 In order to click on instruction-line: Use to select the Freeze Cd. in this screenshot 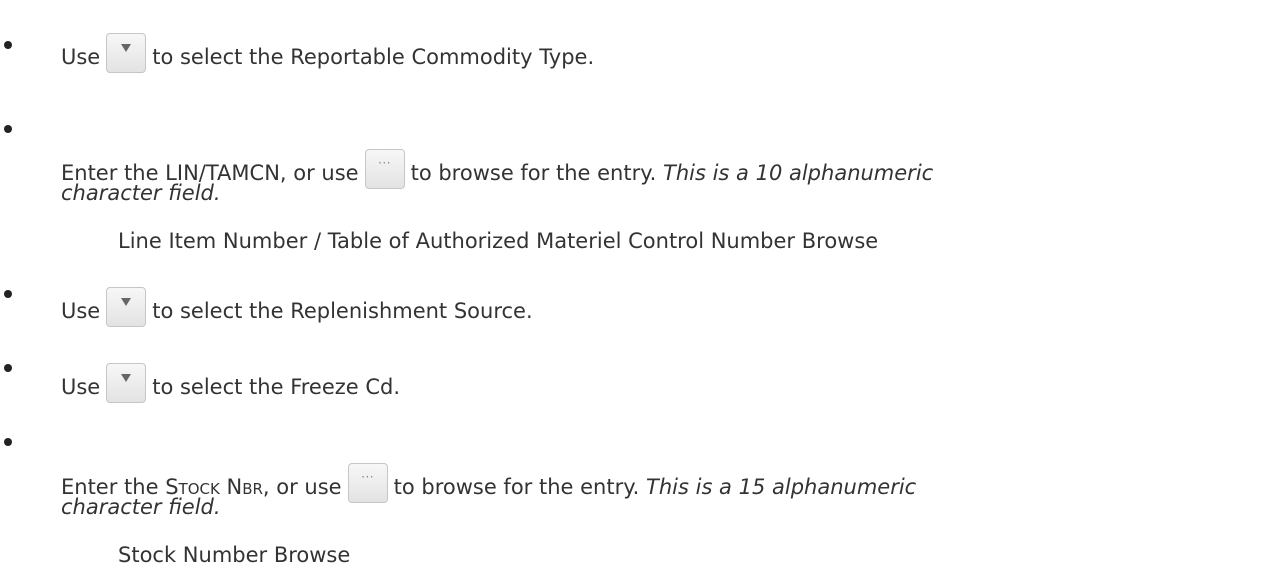, I will do `click(231, 381)`.